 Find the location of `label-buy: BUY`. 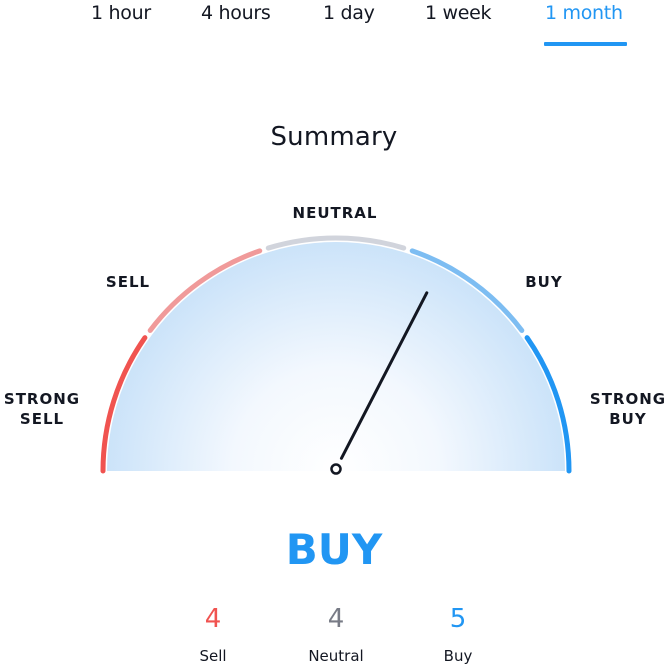

label-buy: BUY is located at coordinates (544, 282).